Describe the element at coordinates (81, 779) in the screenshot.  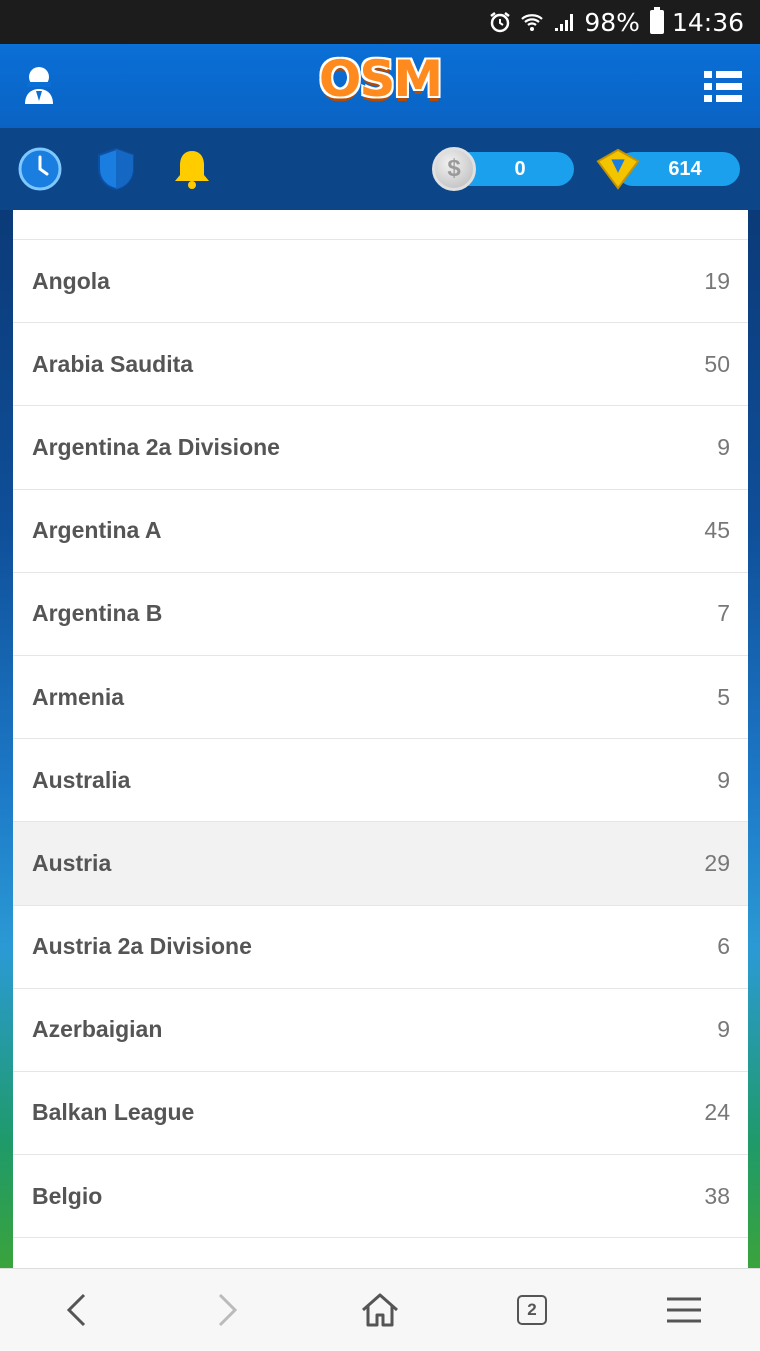
I see `league-name: Australia` at that location.